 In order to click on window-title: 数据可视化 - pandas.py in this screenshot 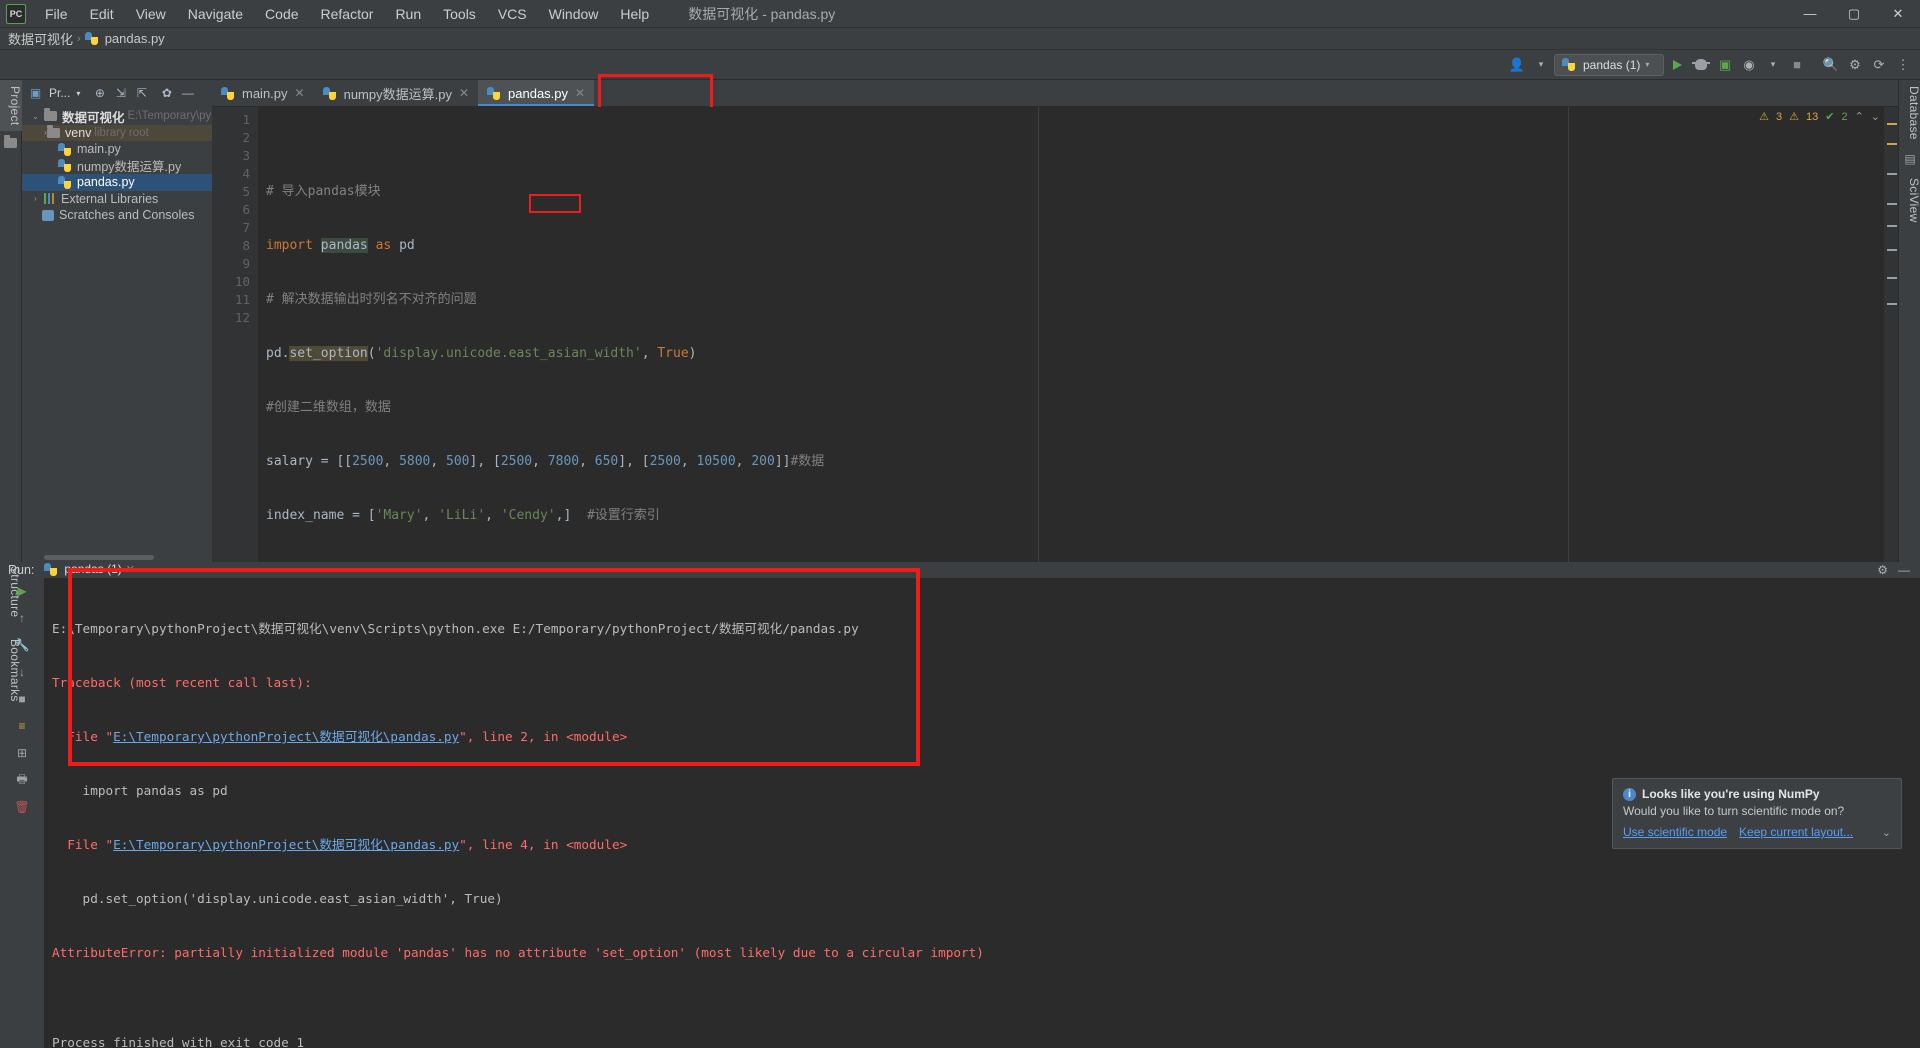, I will do `click(762, 13)`.